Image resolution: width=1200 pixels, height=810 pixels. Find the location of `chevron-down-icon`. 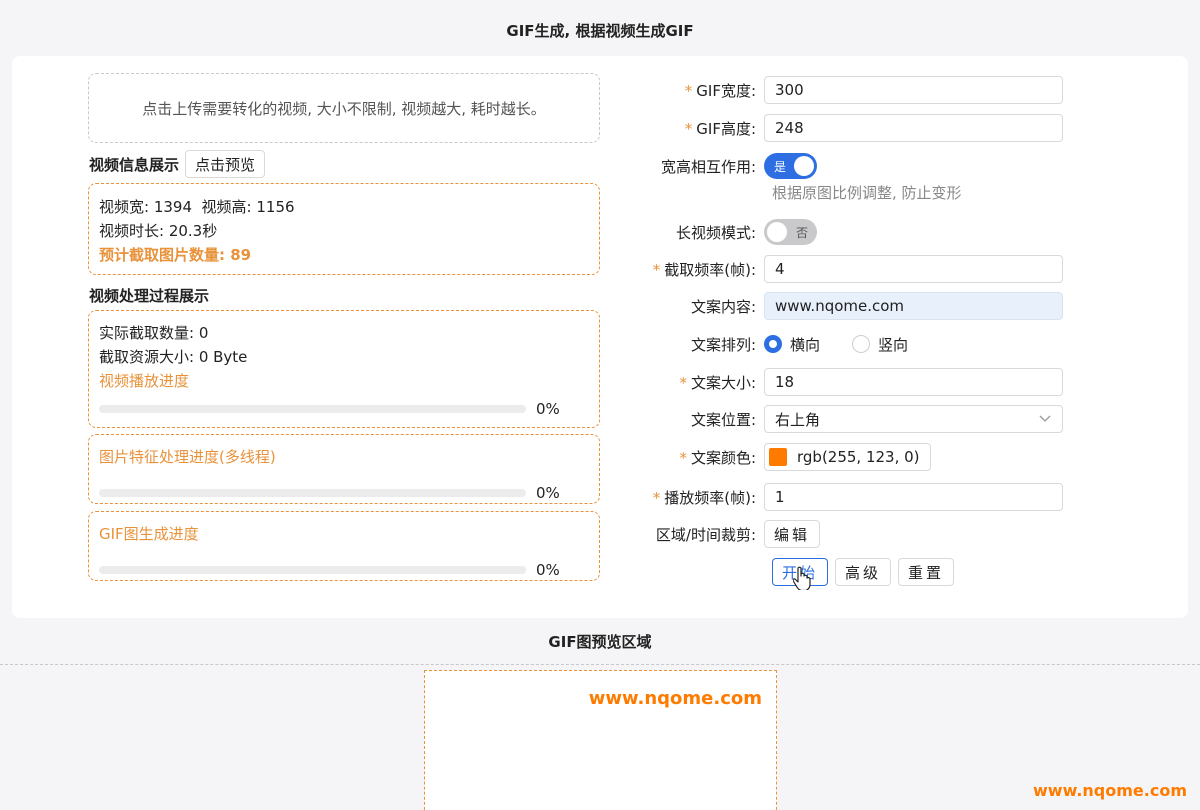

chevron-down-icon is located at coordinates (1045, 419).